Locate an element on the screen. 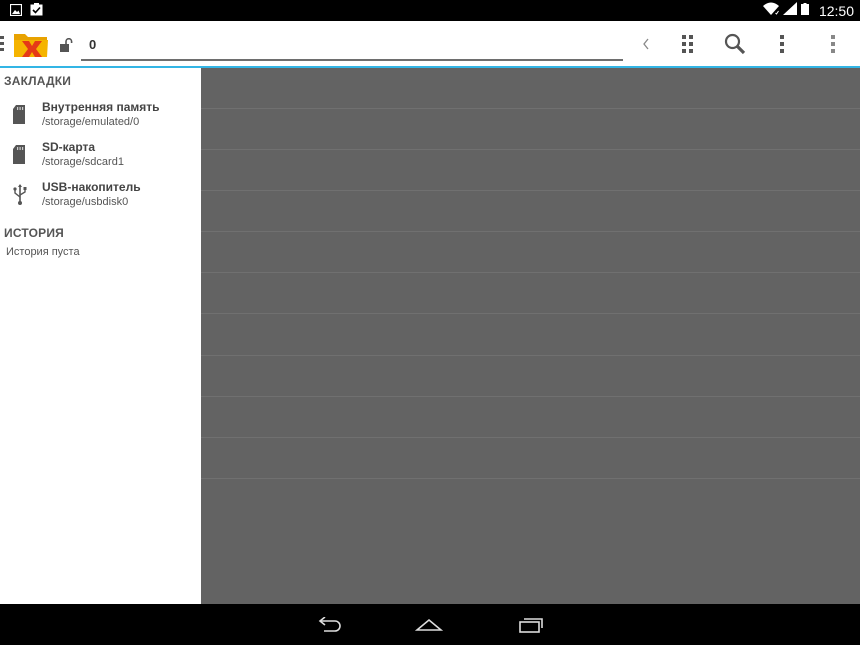 The width and height of the screenshot is (860, 645). app-logo-icon is located at coordinates (31, 44).